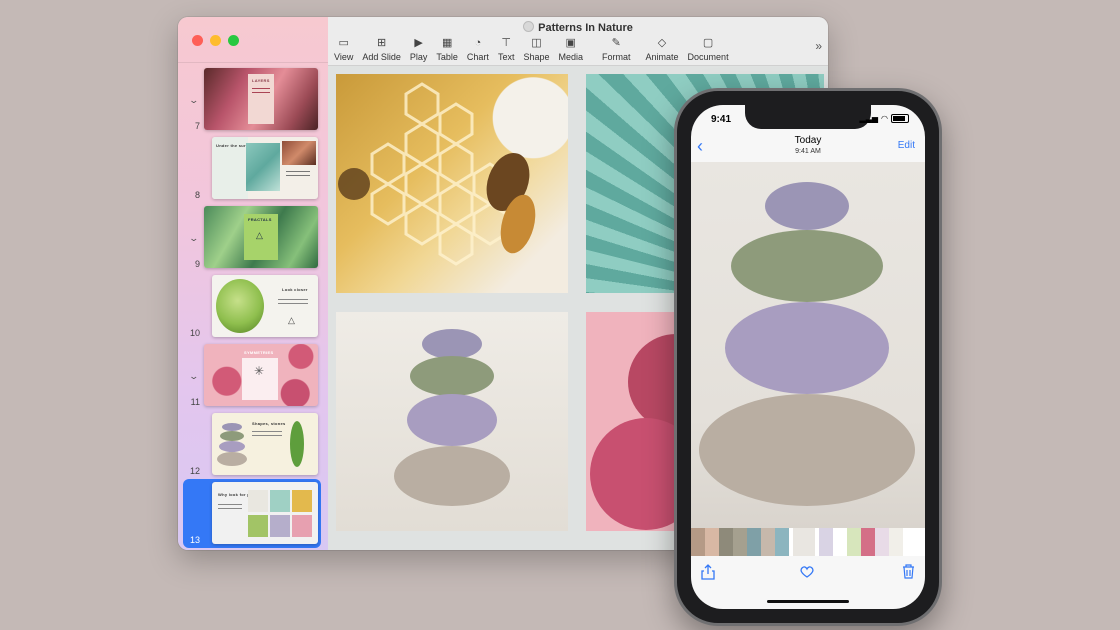  I want to click on photo-nav-bar: ‹ Today 9:41 AM Edit, so click(808, 147).